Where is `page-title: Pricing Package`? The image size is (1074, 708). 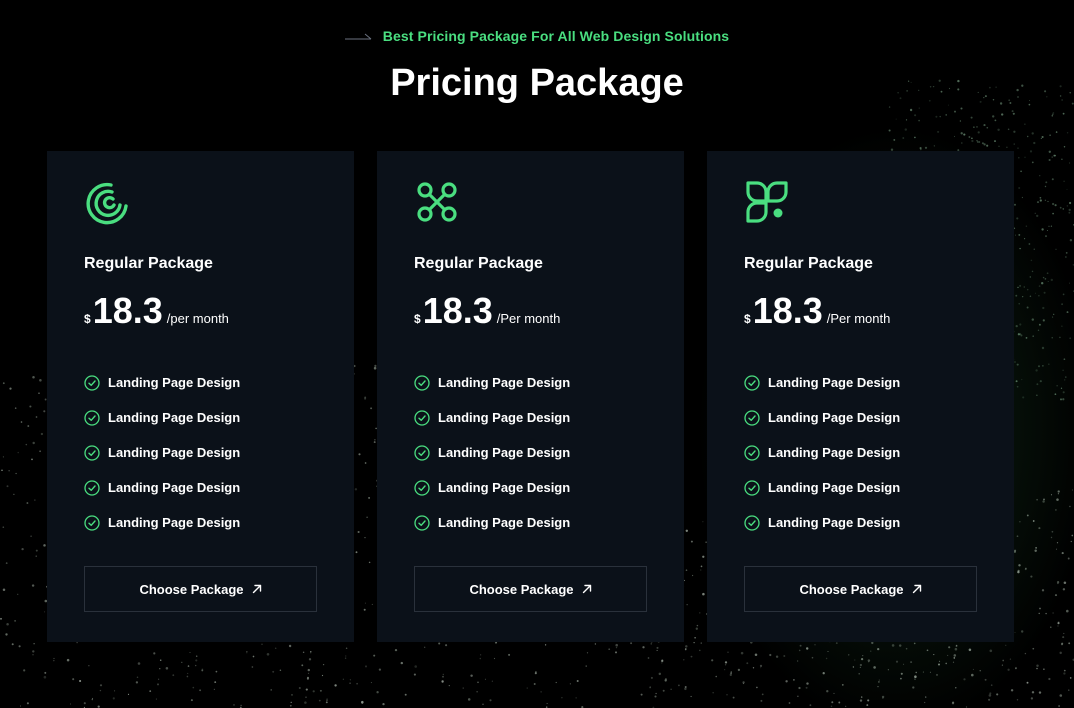 page-title: Pricing Package is located at coordinates (537, 83).